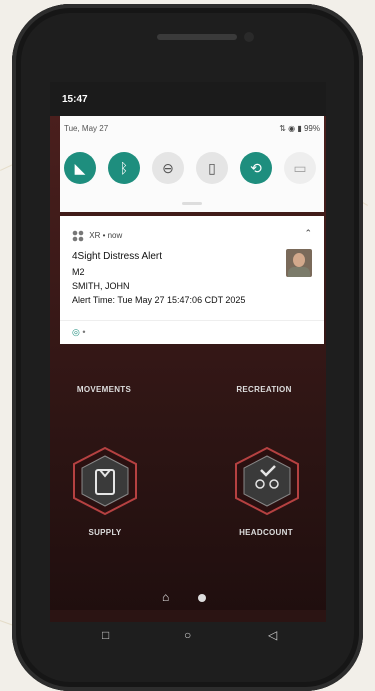  What do you see at coordinates (86, 128) in the screenshot?
I see `qs-date: Tue, May 27` at bounding box center [86, 128].